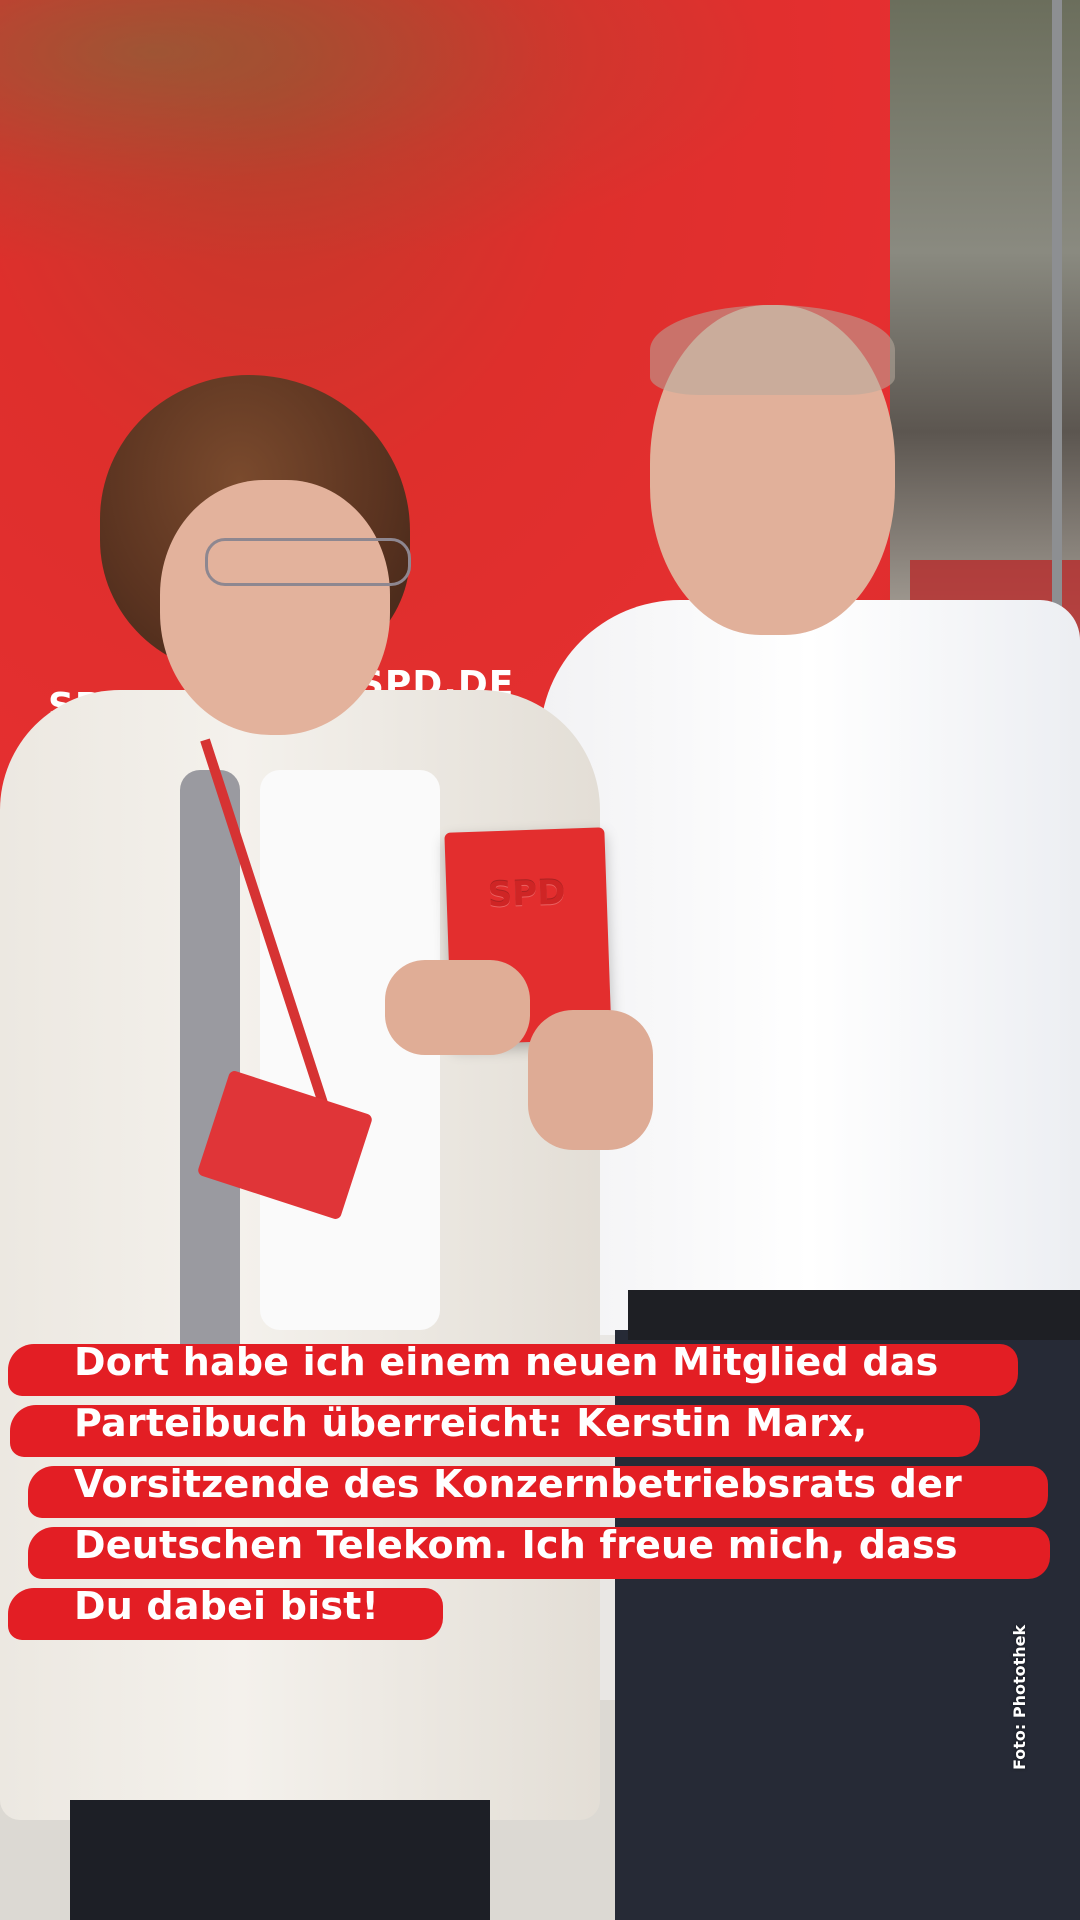 Image resolution: width=1080 pixels, height=1920 pixels. Describe the element at coordinates (380, 130) in the screenshot. I see `foliage-blur` at that location.